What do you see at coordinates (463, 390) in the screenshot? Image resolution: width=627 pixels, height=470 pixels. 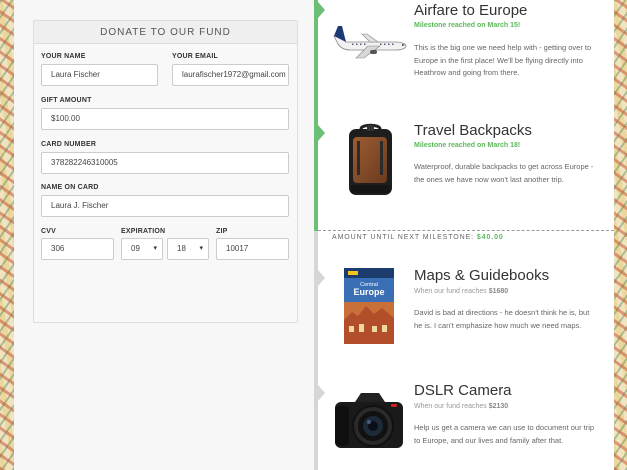 I see `item-title: DSLR Camera` at bounding box center [463, 390].